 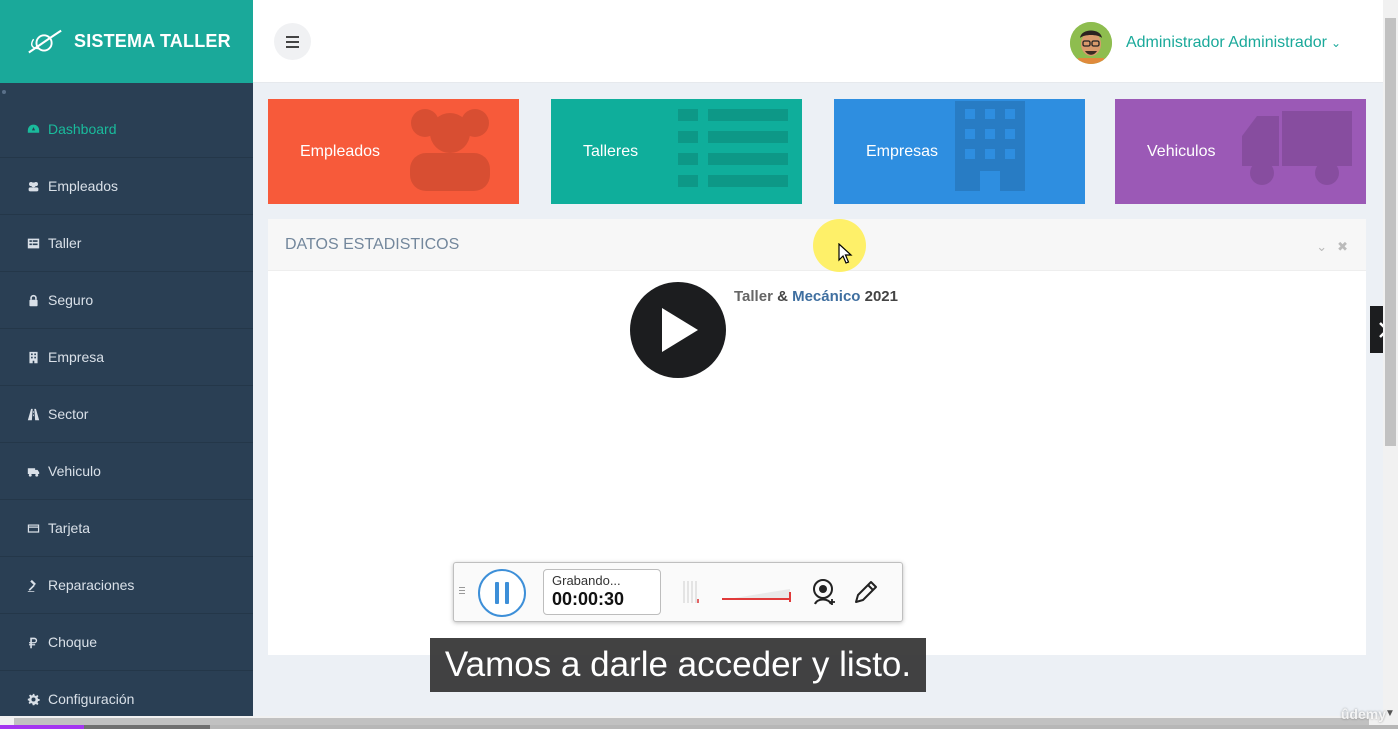 I want to click on sidebar-item-choque: Choque, so click(x=126, y=642).